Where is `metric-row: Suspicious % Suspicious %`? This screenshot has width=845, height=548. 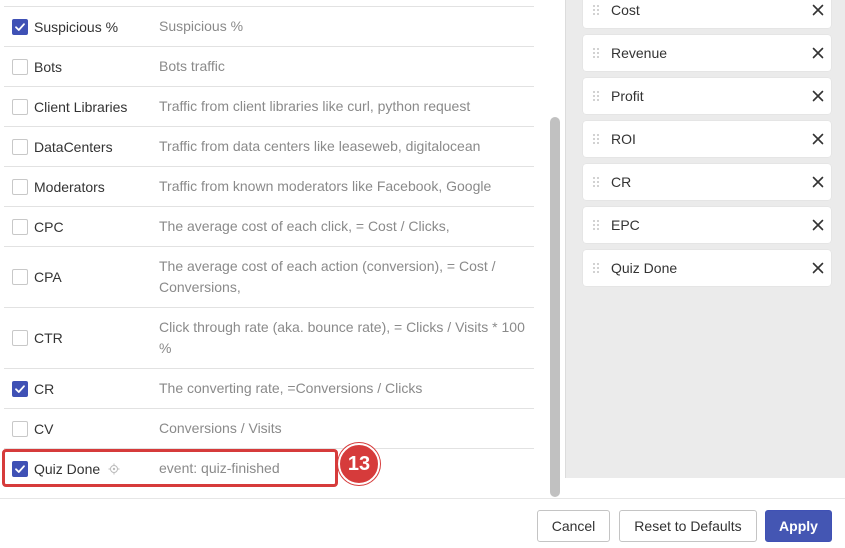
metric-row: Suspicious % Suspicious % is located at coordinates (269, 26).